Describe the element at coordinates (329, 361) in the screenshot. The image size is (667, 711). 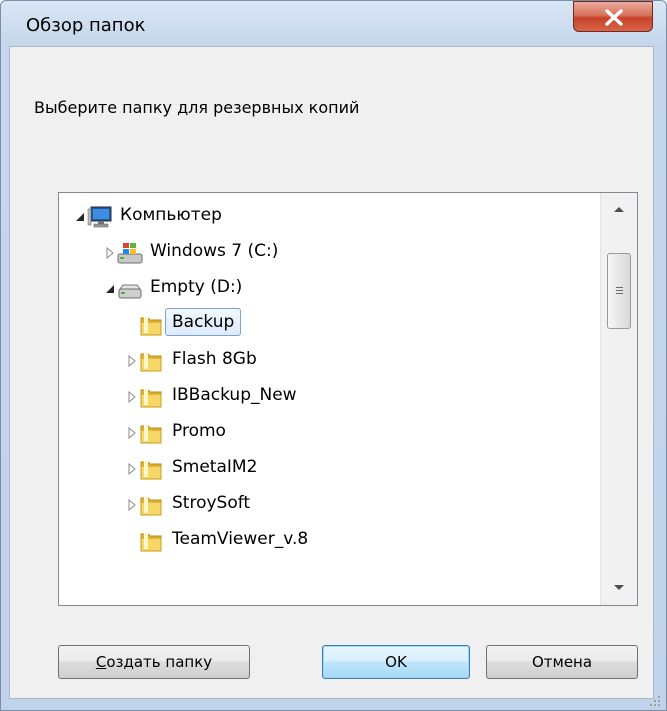
I see `tree-item-flash-8gb: Flash 8Gb` at that location.